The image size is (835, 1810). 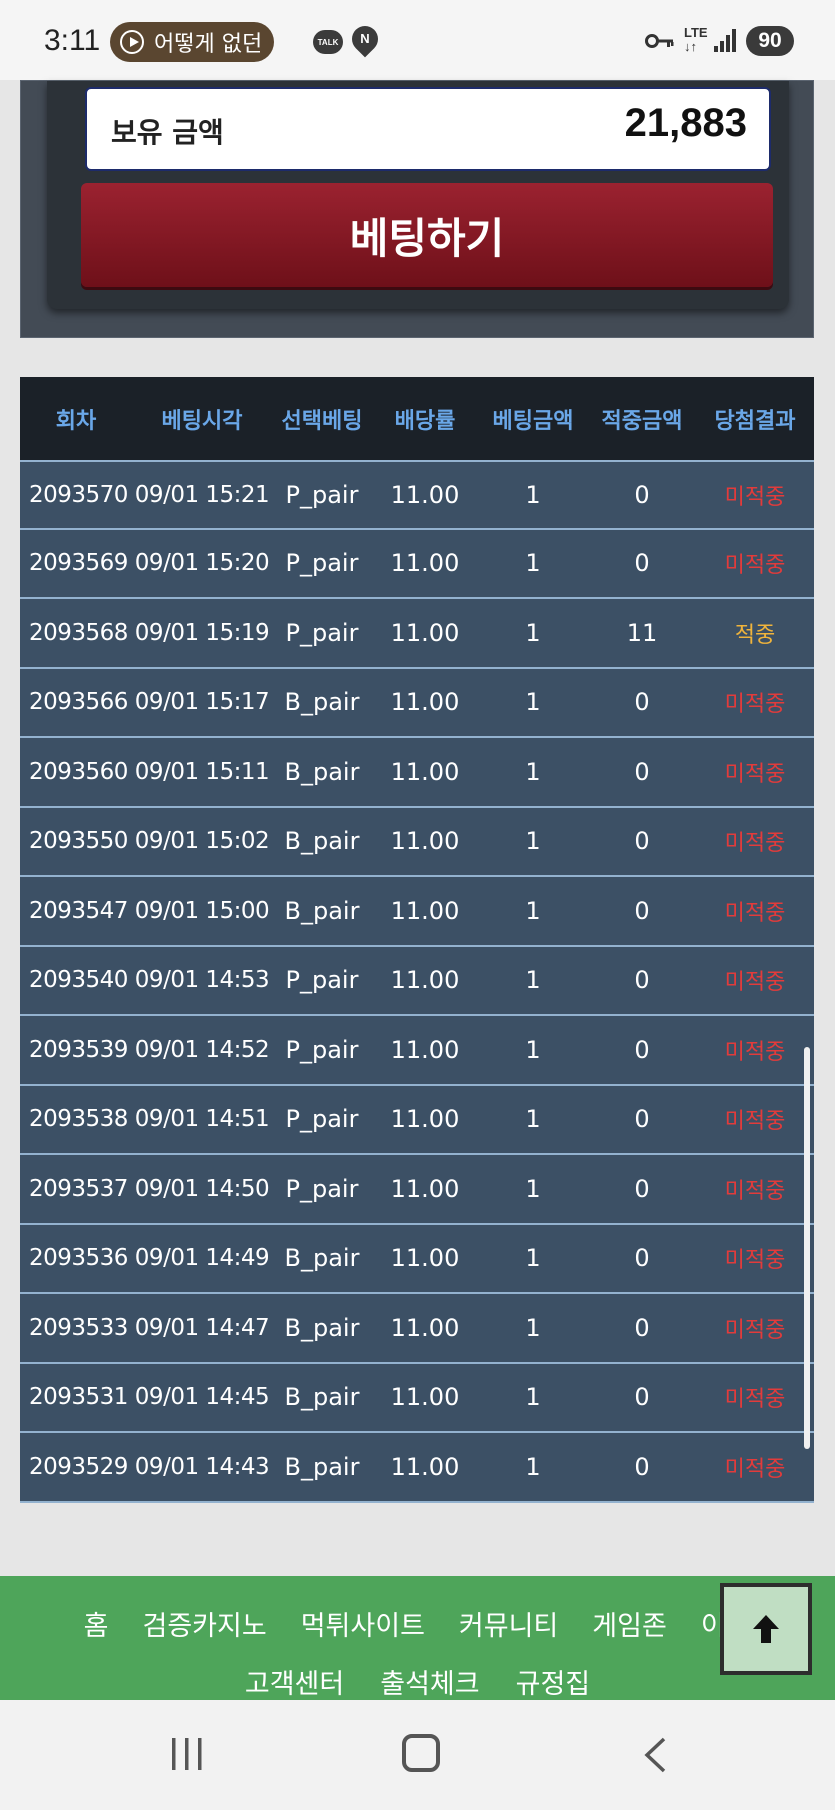 What do you see at coordinates (417, 842) in the screenshot?
I see `table-row: 2093550 09/01 15:02 B_pair 11.00 1 0 미적중` at bounding box center [417, 842].